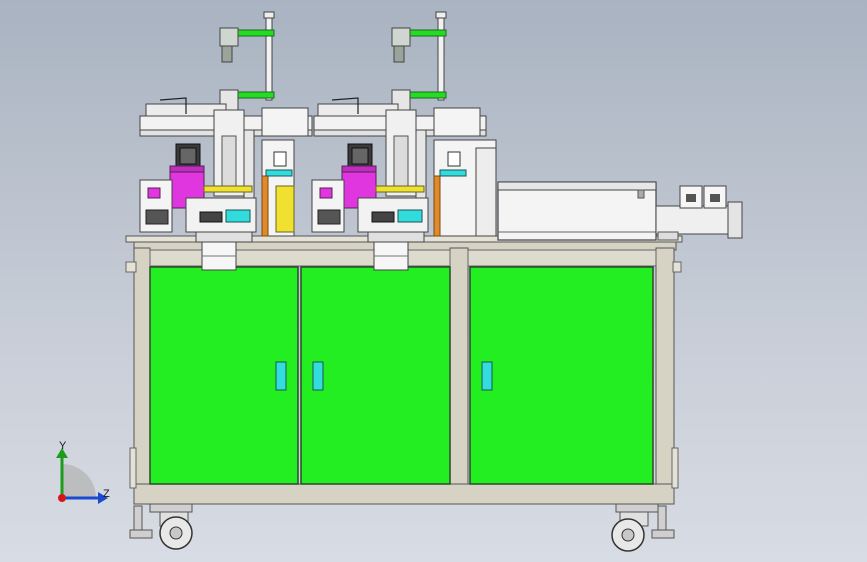 The width and height of the screenshot is (867, 562). Describe the element at coordinates (62, 498) in the screenshot. I see `triad-origin` at that location.